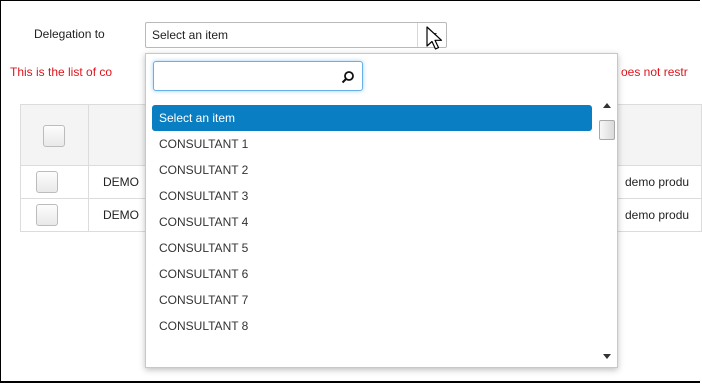  I want to click on mouse-cursor-icon, so click(434, 38).